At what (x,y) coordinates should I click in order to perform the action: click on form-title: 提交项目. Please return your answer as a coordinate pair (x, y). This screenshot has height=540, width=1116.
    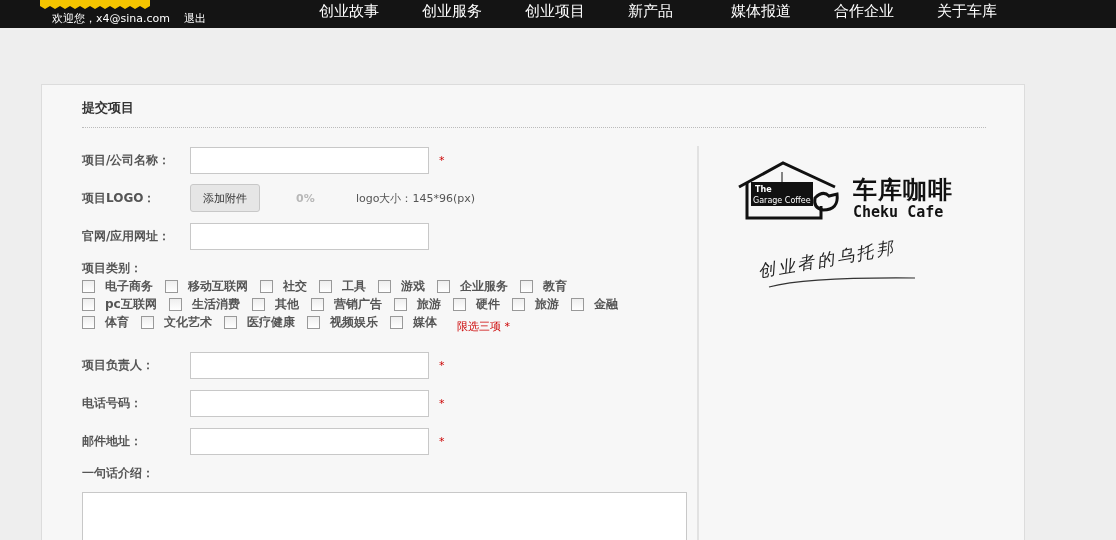
    Looking at the image, I should click on (534, 113).